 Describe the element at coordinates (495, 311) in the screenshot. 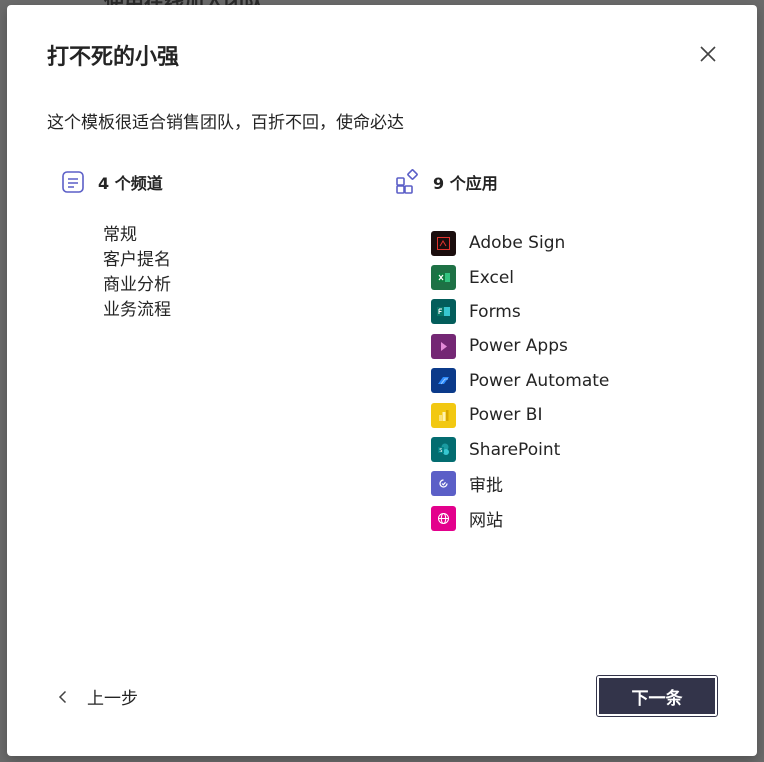

I see `app-label: Forms` at that location.